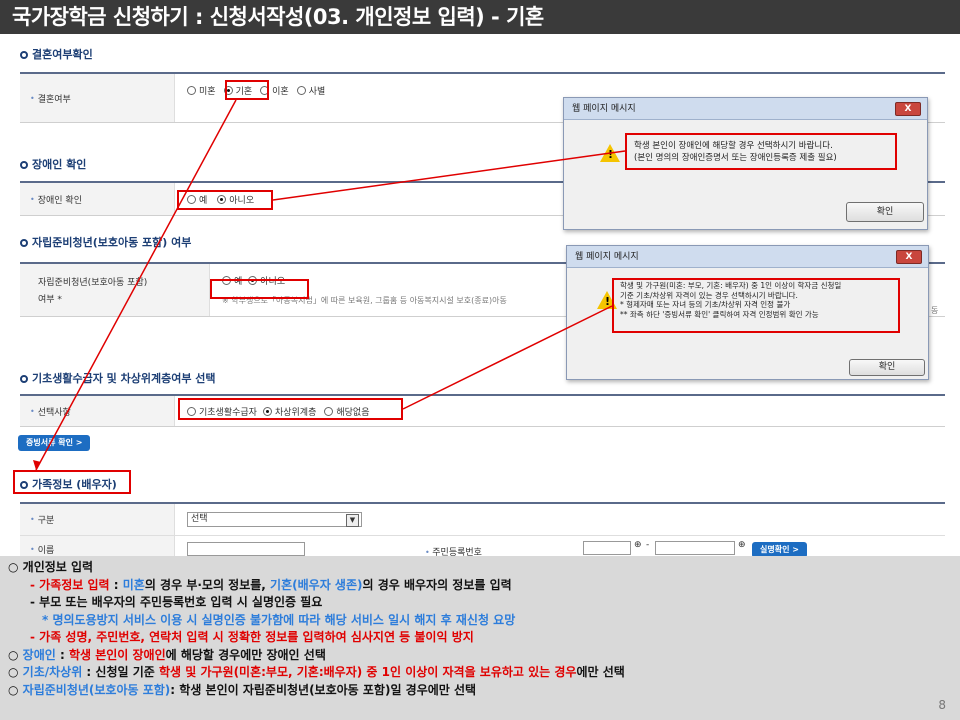 Image resolution: width=960 pixels, height=720 pixels. I want to click on arrow-head-icon, so click(37, 465).